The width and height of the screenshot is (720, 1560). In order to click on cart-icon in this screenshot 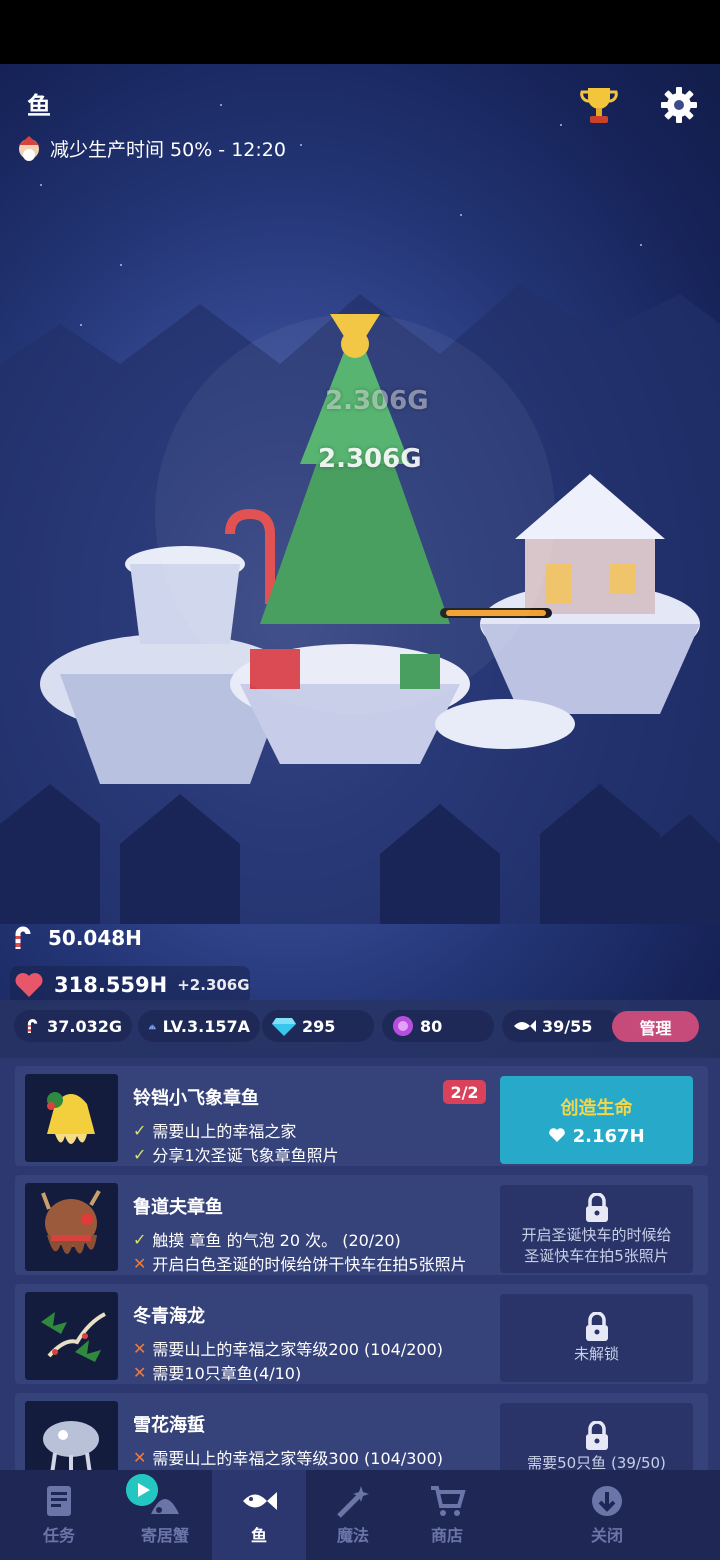, I will do `click(448, 1501)`.